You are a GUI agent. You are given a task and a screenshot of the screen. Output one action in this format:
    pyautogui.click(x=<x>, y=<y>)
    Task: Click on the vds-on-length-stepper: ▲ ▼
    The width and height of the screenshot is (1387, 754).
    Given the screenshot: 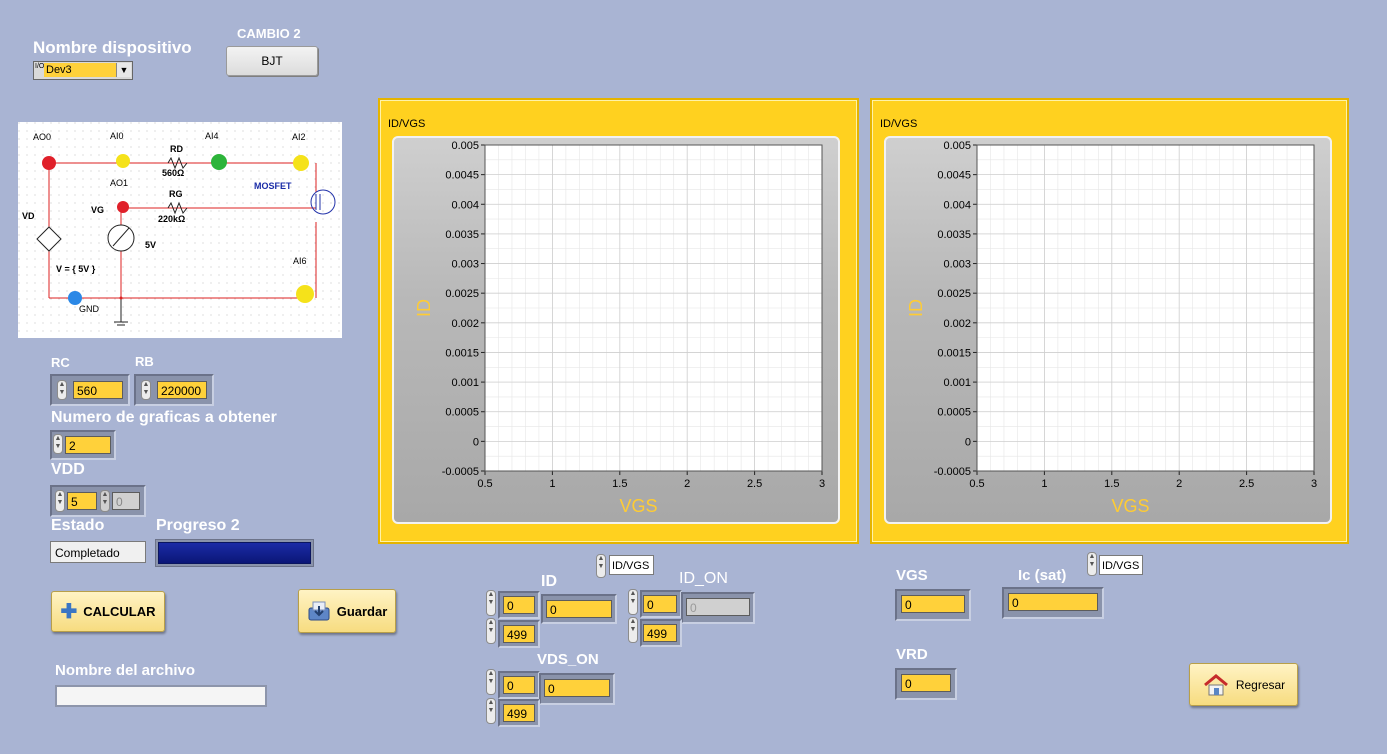 What is the action you would take?
    pyautogui.click(x=491, y=711)
    